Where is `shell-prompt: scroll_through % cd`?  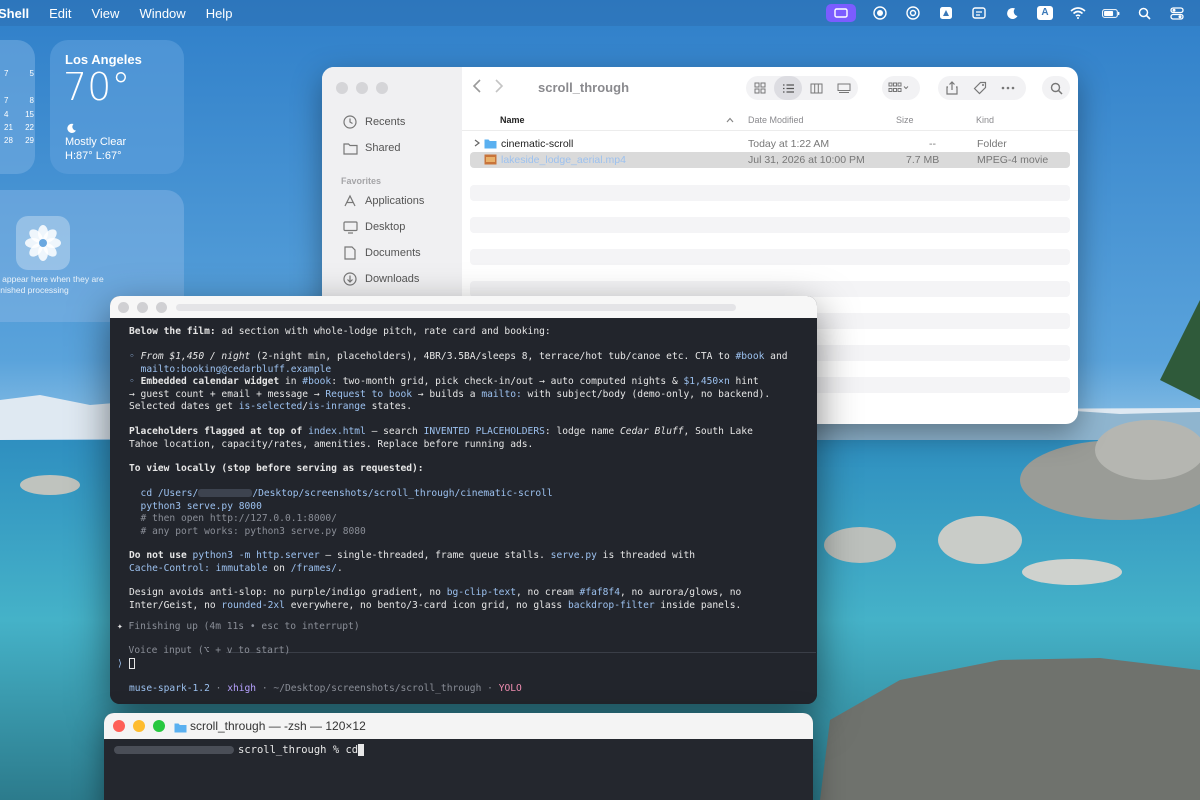 shell-prompt: scroll_through % cd is located at coordinates (239, 750).